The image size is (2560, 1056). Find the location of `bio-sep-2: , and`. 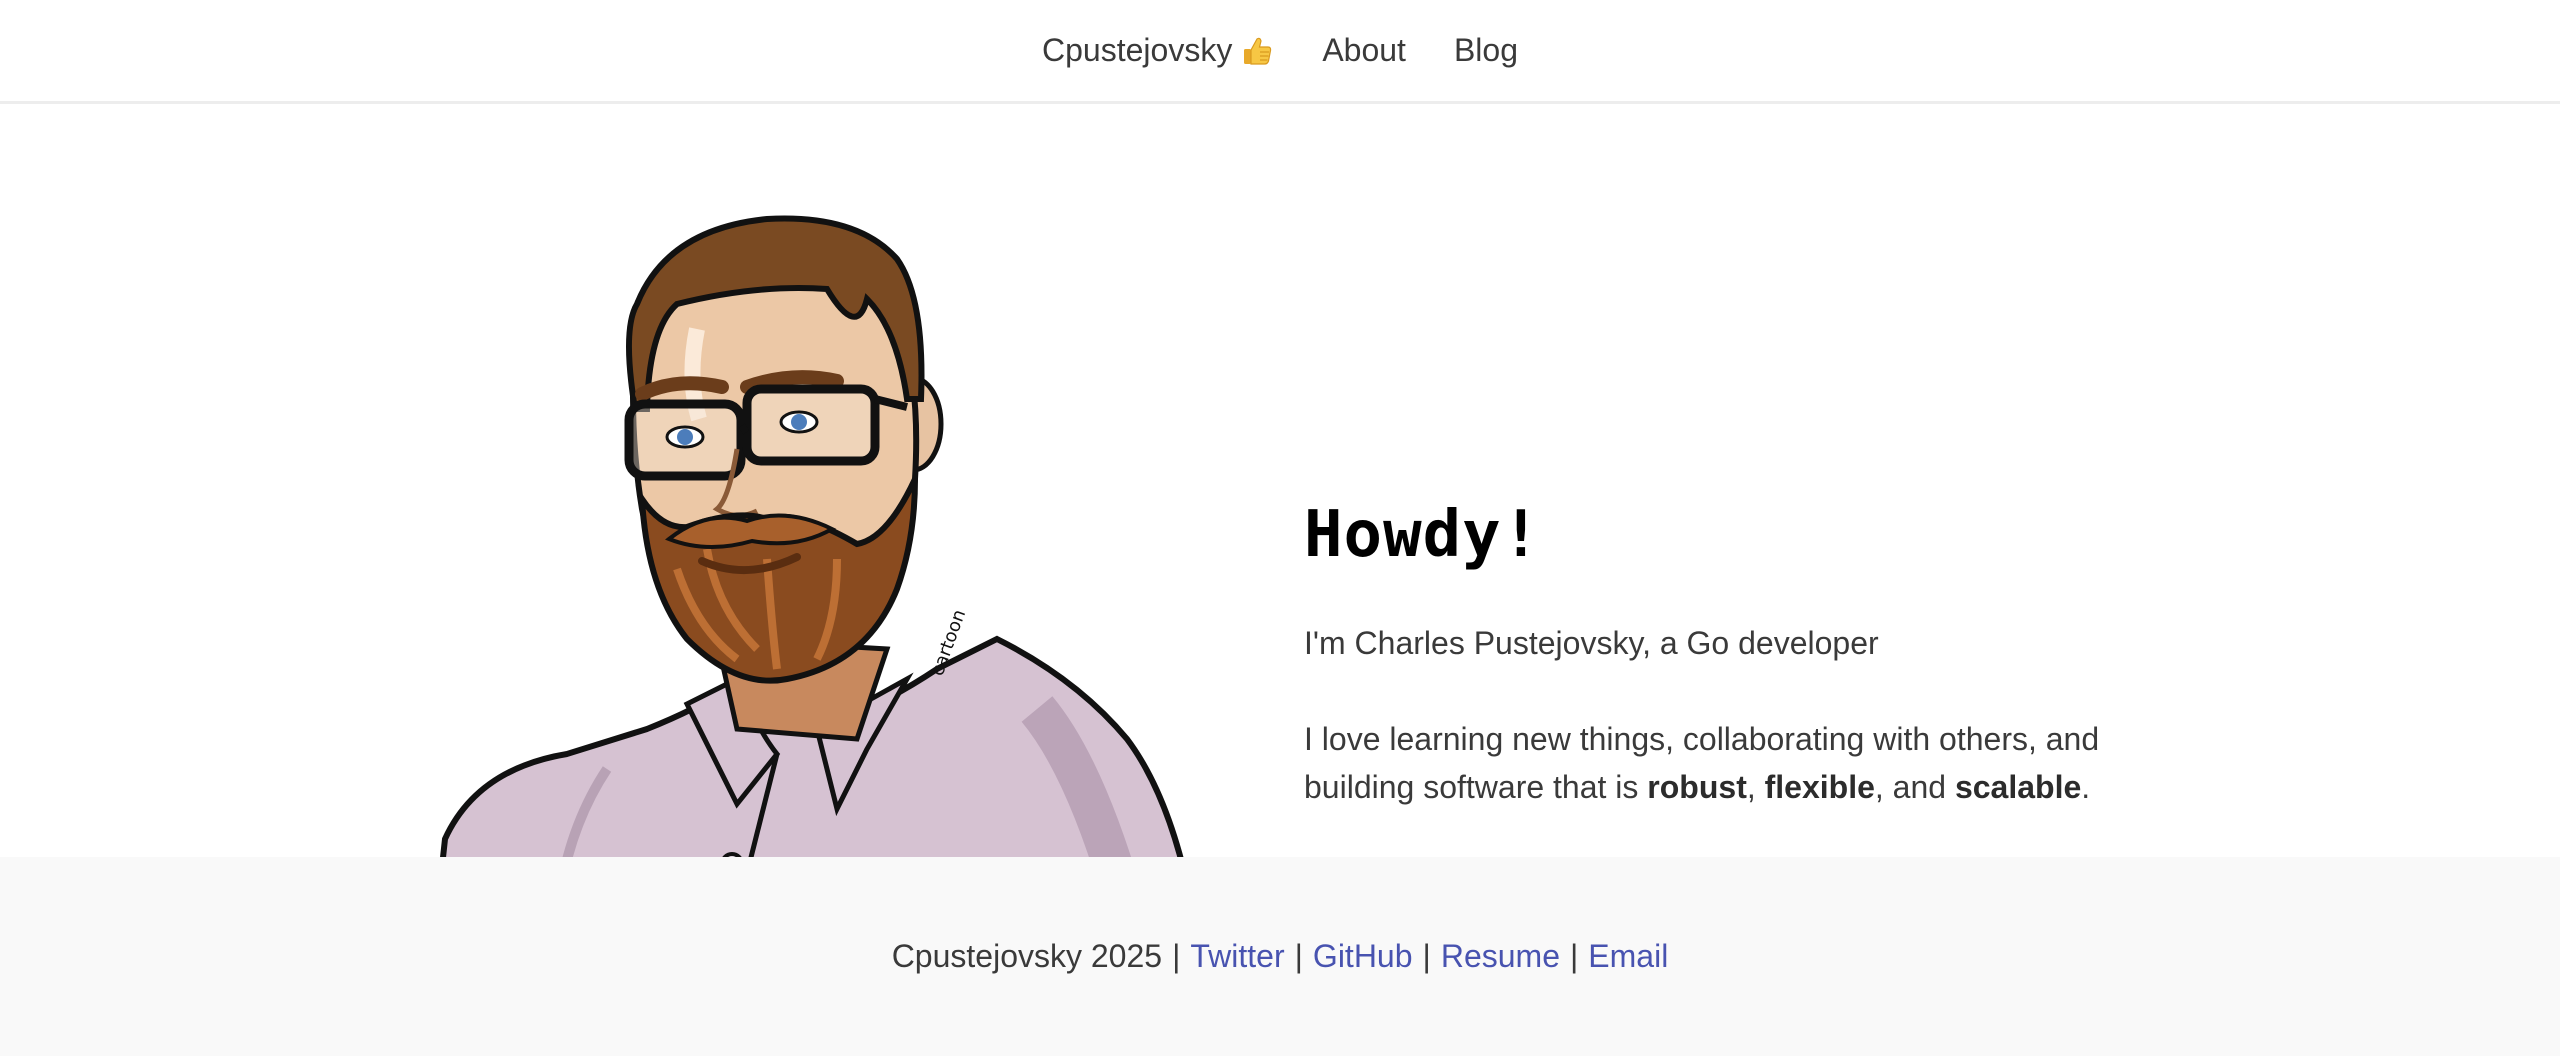

bio-sep-2: , and is located at coordinates (1910, 787).